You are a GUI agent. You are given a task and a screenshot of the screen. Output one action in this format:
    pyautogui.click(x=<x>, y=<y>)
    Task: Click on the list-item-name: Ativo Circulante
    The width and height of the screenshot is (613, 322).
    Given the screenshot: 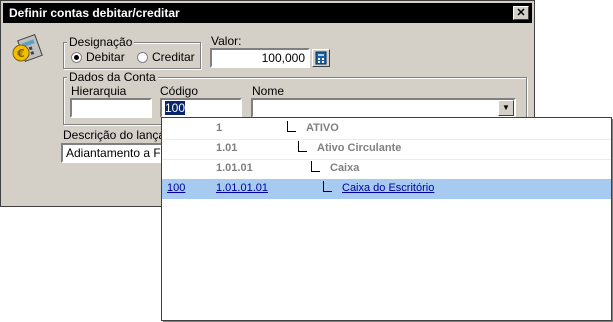 What is the action you would take?
    pyautogui.click(x=359, y=148)
    